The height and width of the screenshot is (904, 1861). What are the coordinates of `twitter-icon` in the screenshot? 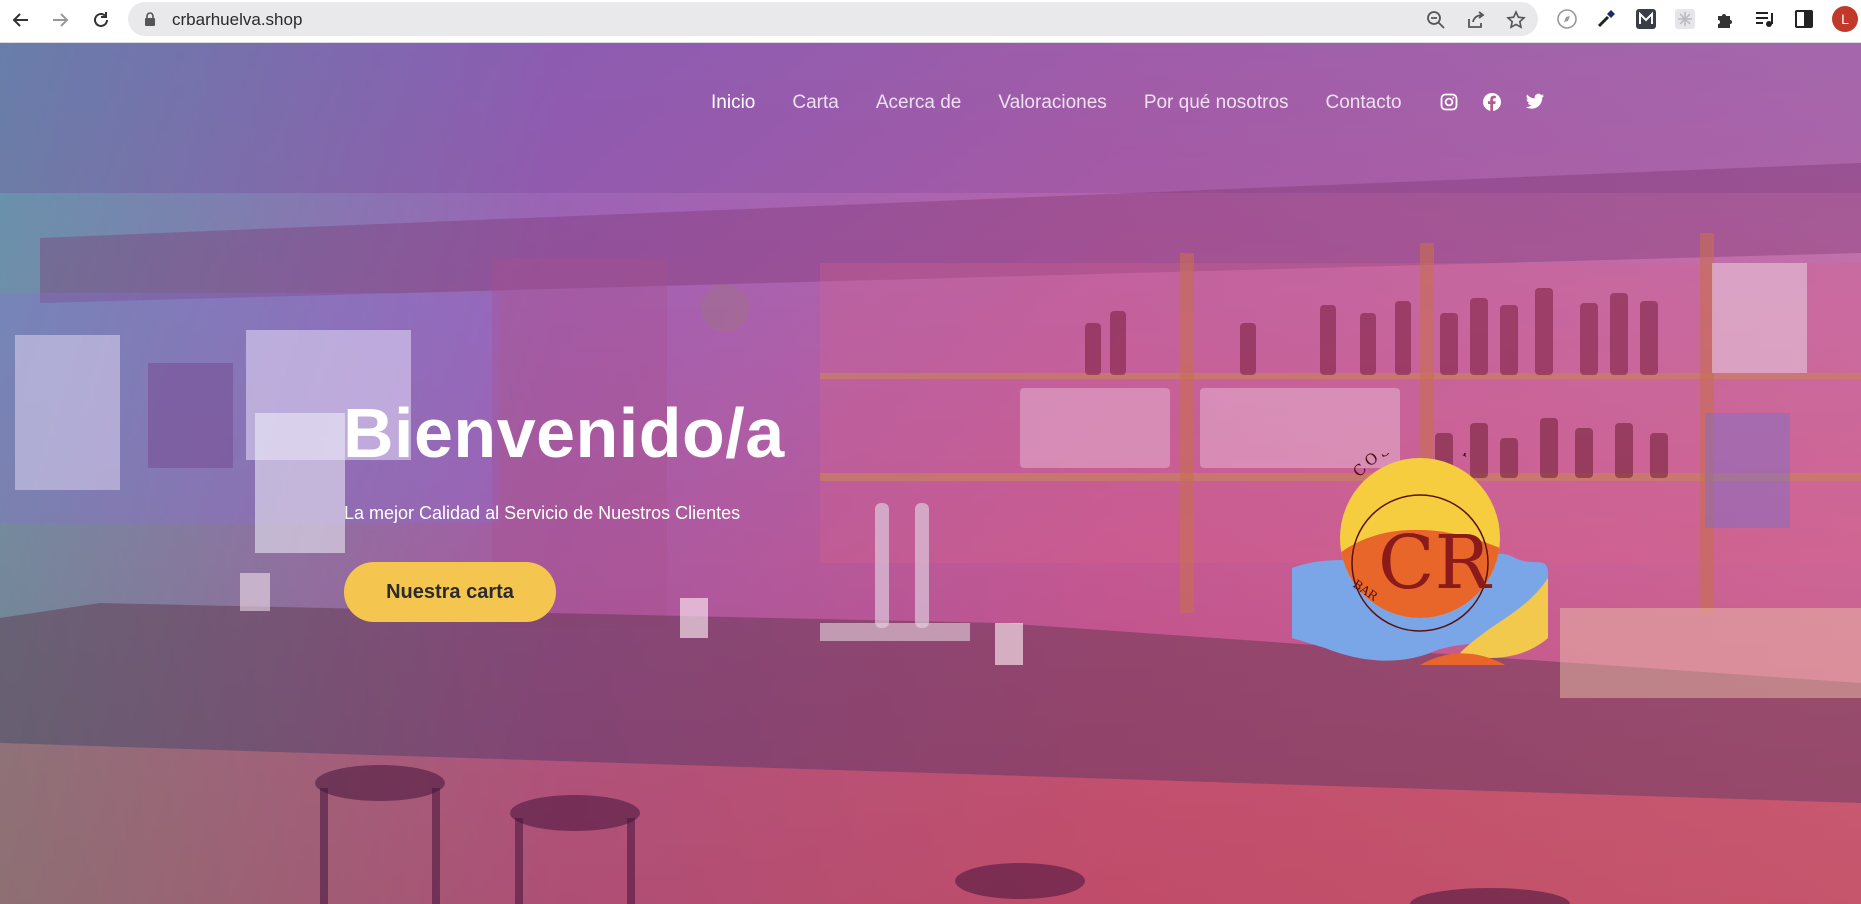 It's located at (1535, 101).